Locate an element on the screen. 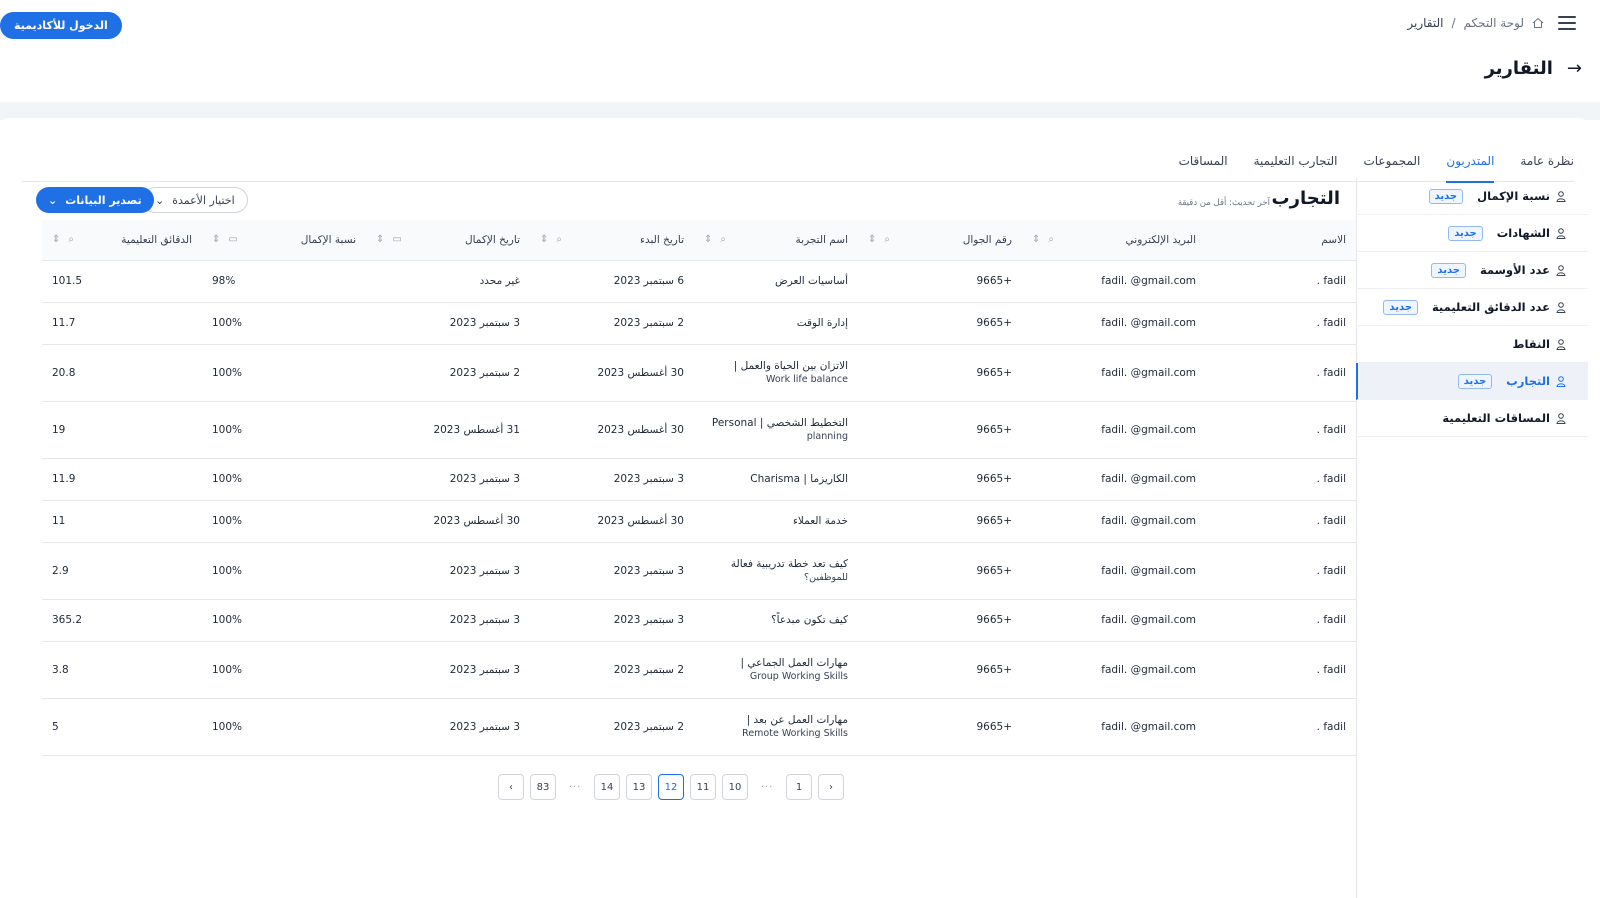 Image resolution: width=1600 pixels, height=898 pixels. menu-icon is located at coordinates (1567, 24).